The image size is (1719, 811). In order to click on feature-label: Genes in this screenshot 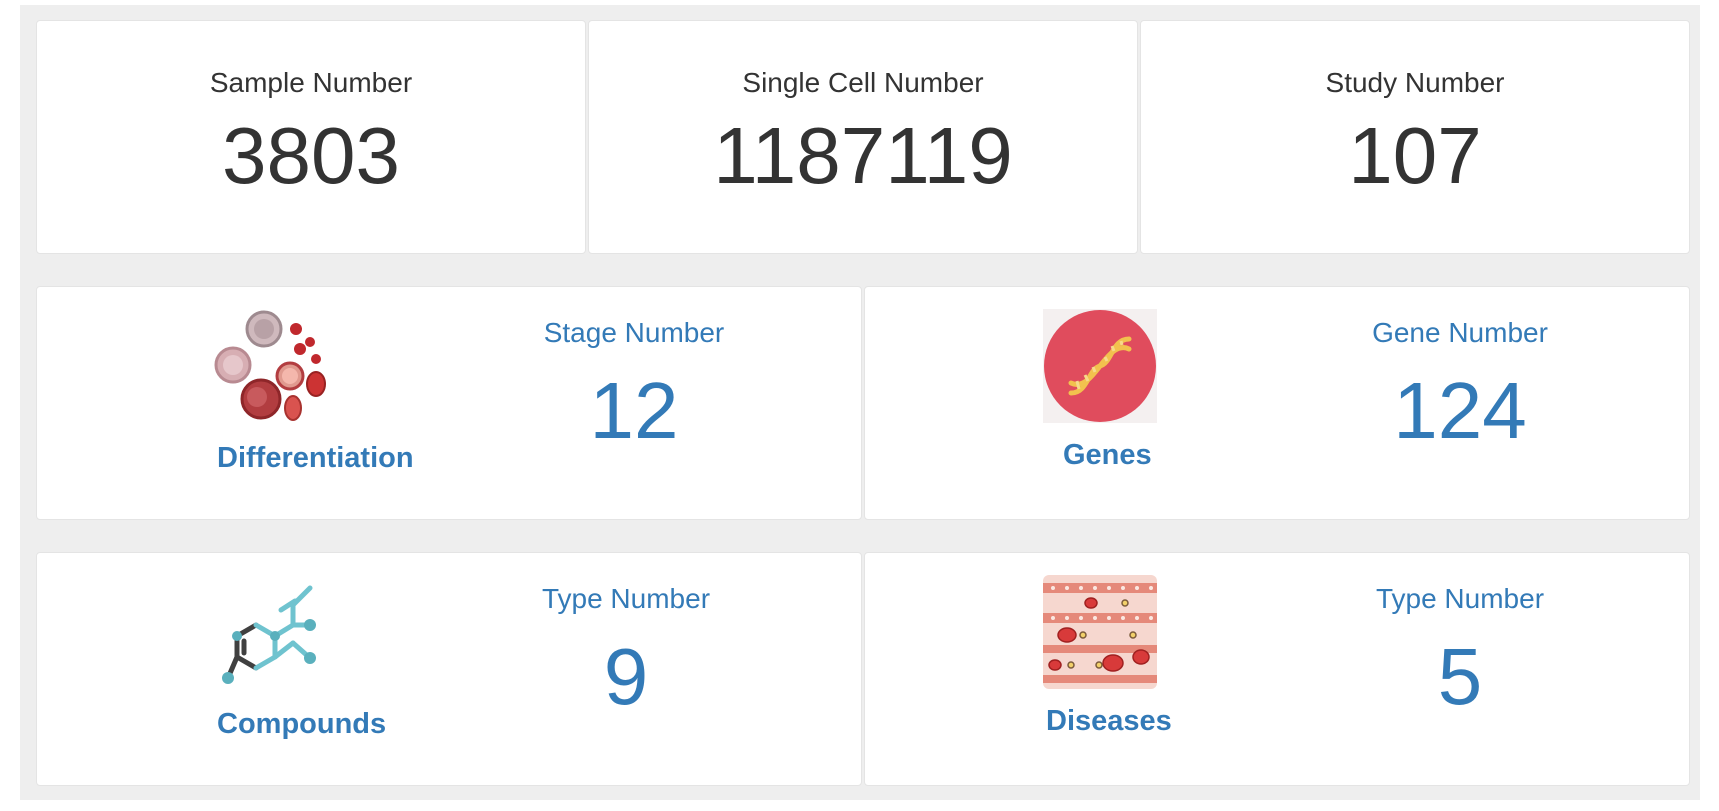, I will do `click(1107, 455)`.